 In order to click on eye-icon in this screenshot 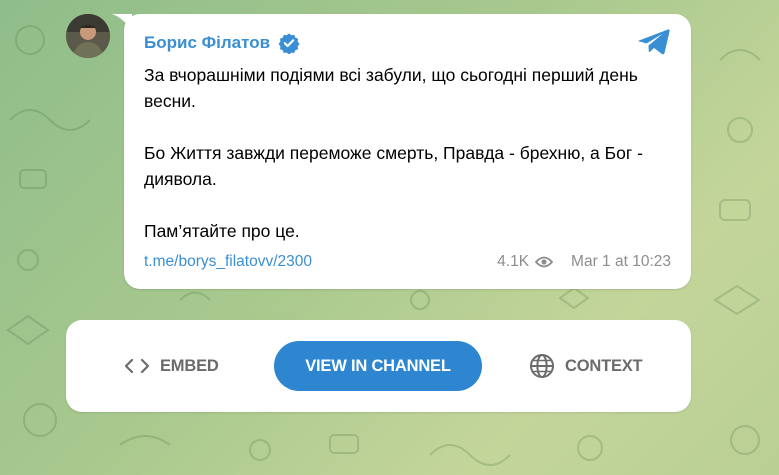, I will do `click(544, 262)`.